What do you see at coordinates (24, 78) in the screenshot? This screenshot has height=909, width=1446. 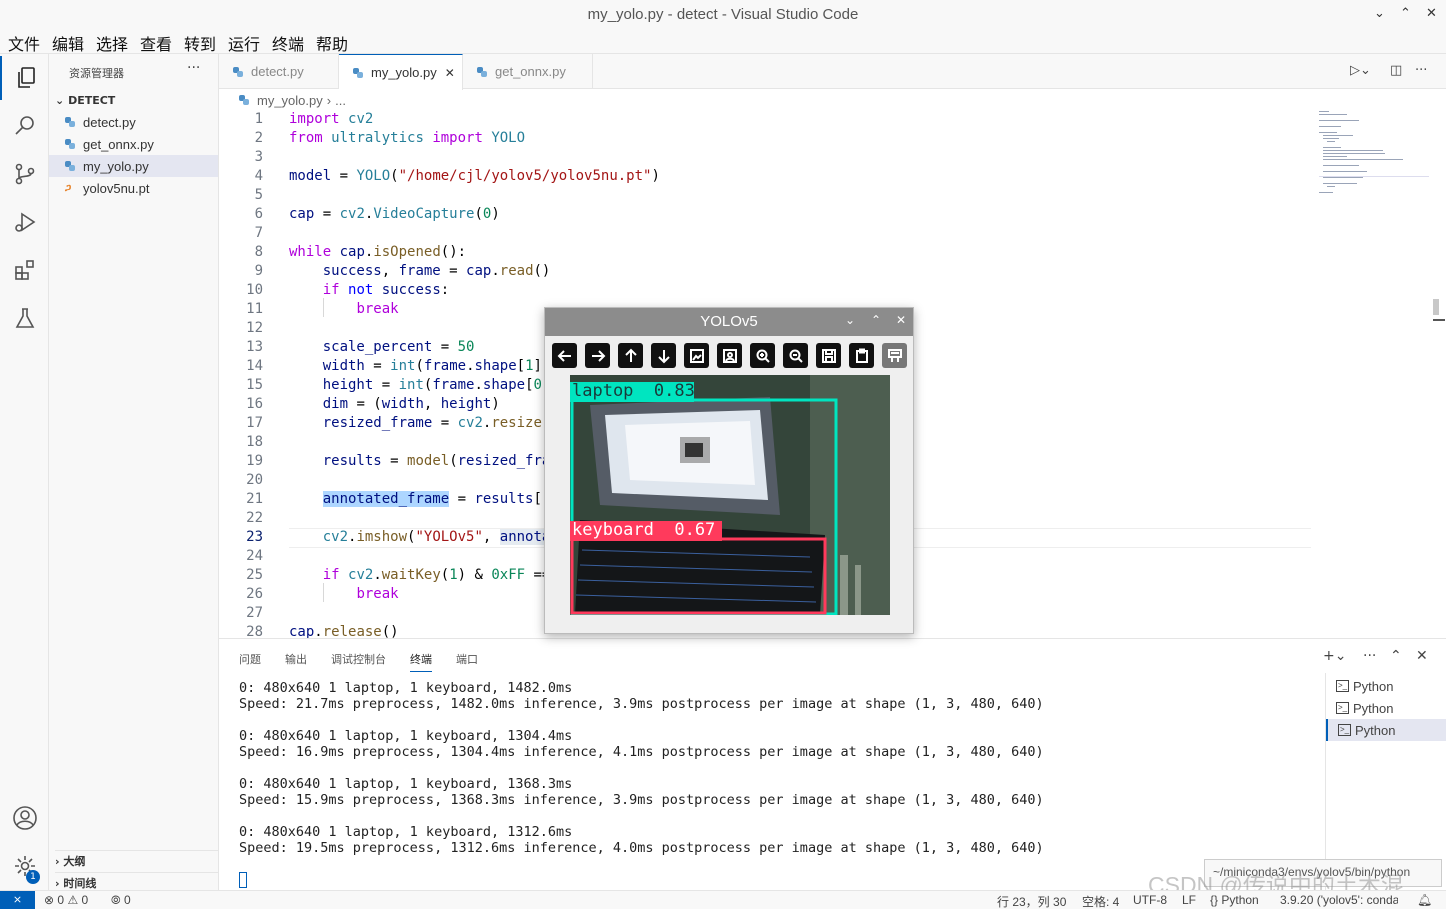 I see `explorer-icon` at bounding box center [24, 78].